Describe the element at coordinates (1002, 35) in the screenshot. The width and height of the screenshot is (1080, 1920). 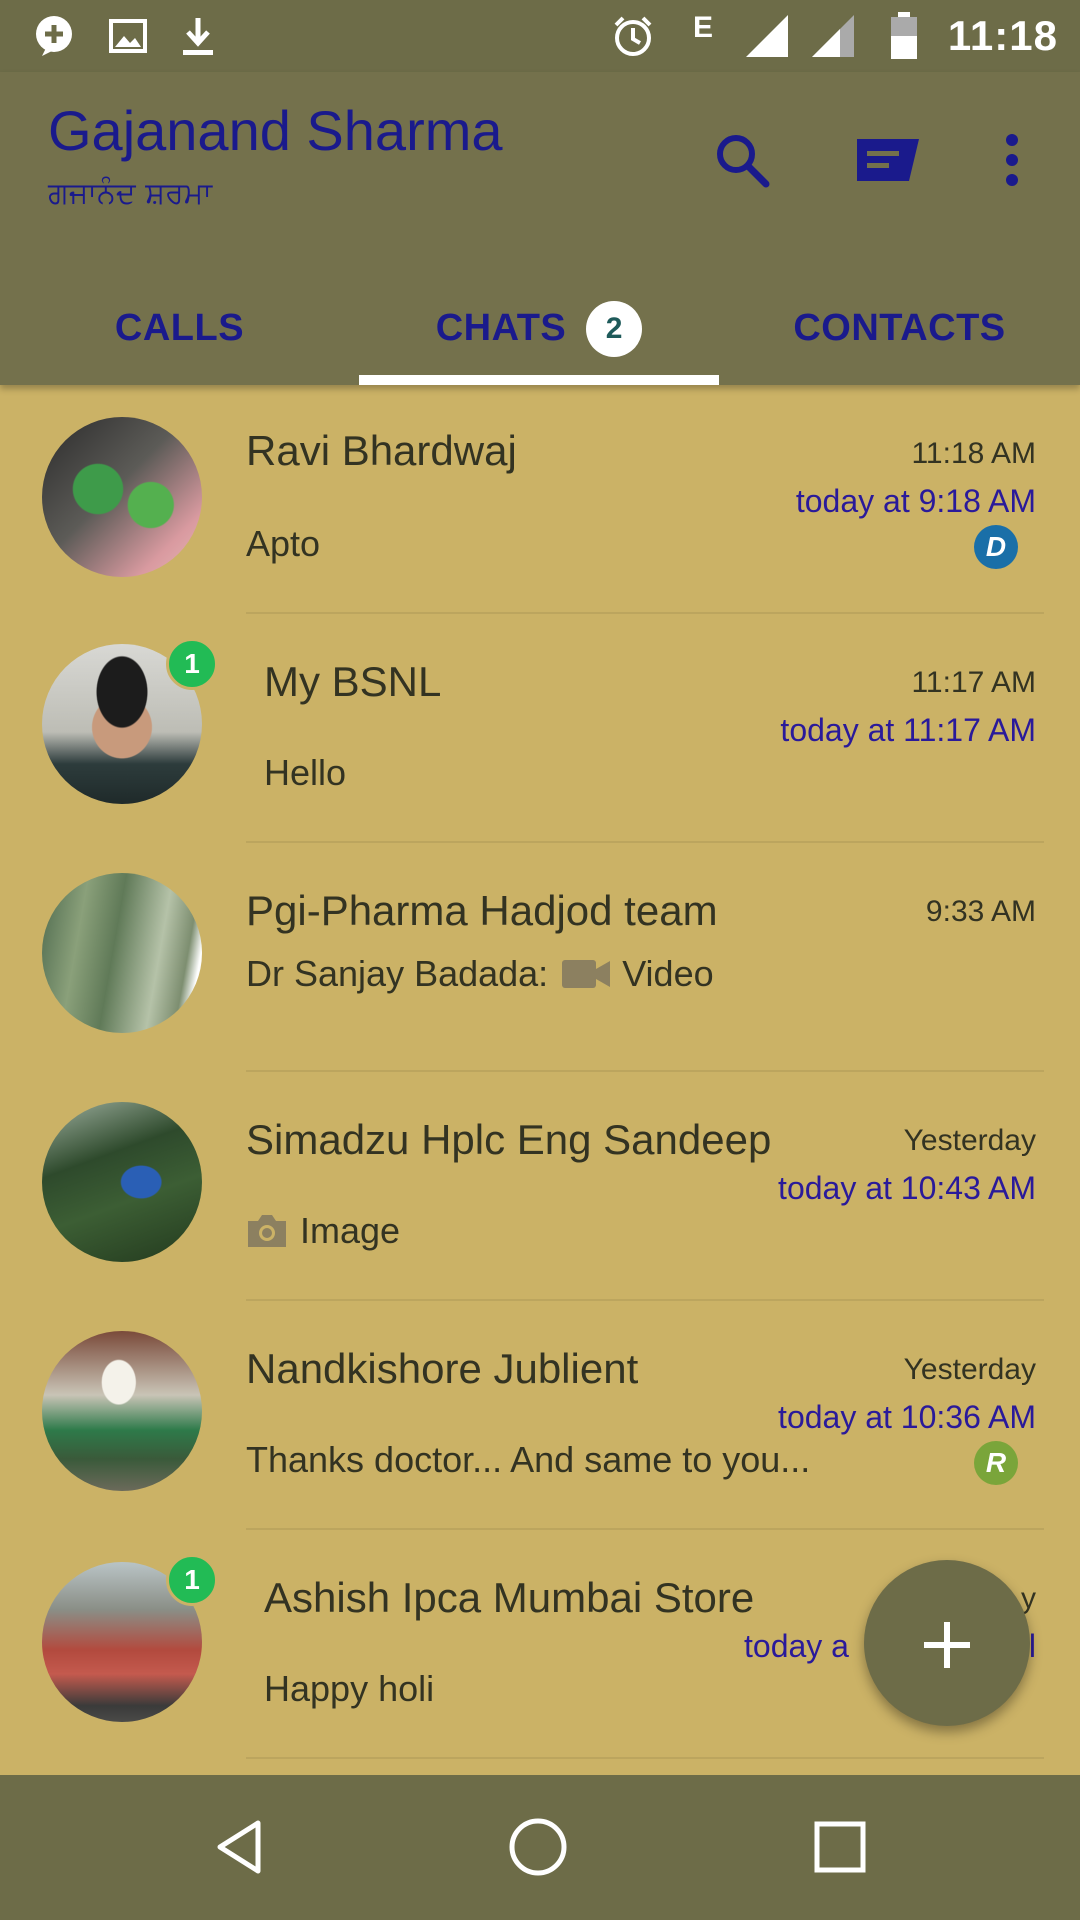
I see `status-time: 11:18` at that location.